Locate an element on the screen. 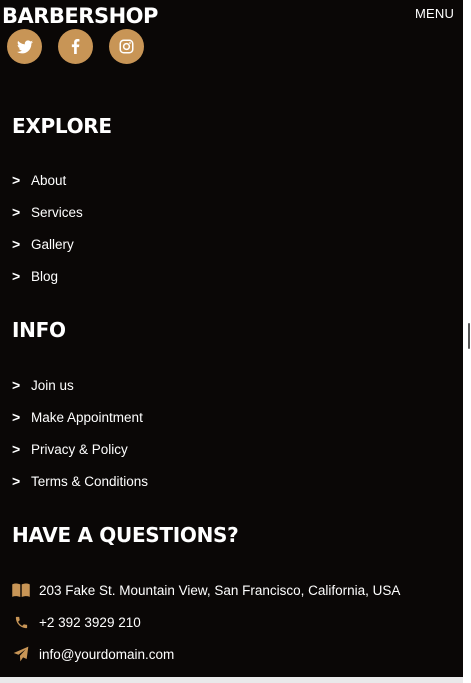  twitter-icon is located at coordinates (24, 46).